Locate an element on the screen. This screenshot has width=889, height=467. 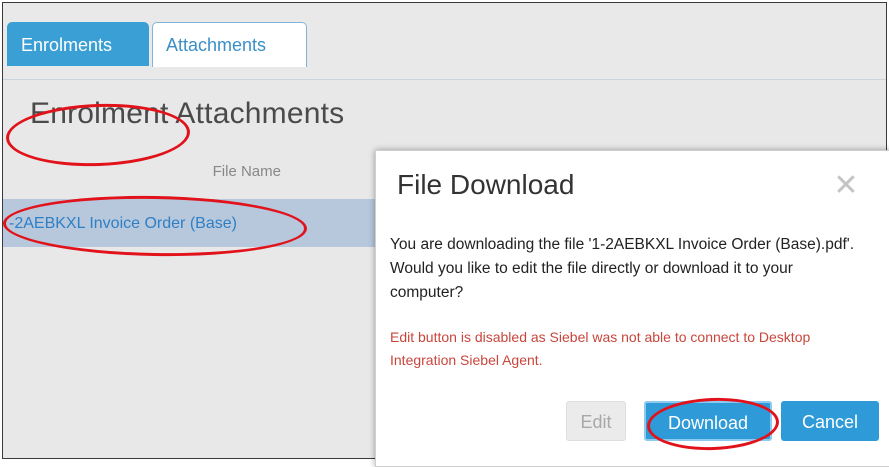
column-header-file-name: File Name is located at coordinates (188, 171).